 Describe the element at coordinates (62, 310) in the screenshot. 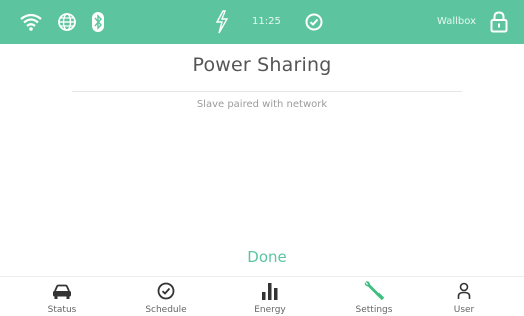

I see `nav-label-status: Status` at that location.